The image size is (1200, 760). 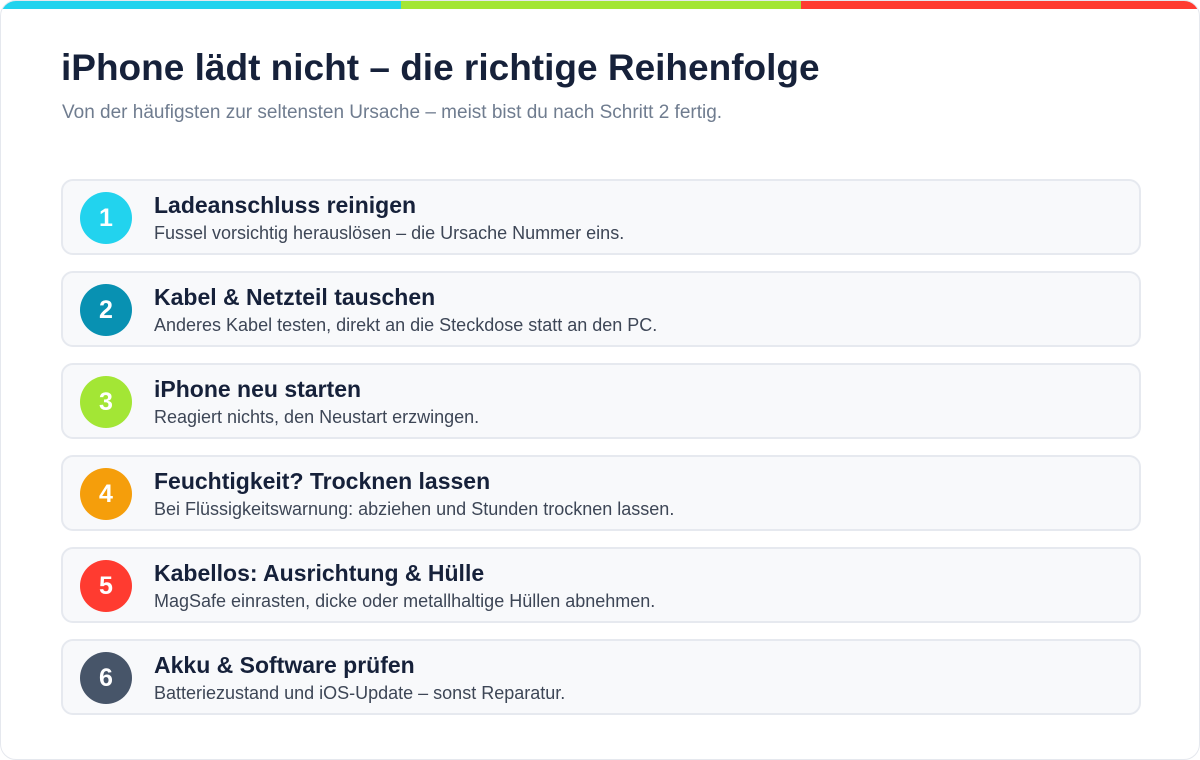 I want to click on step-number-badge: 2, so click(x=106, y=310).